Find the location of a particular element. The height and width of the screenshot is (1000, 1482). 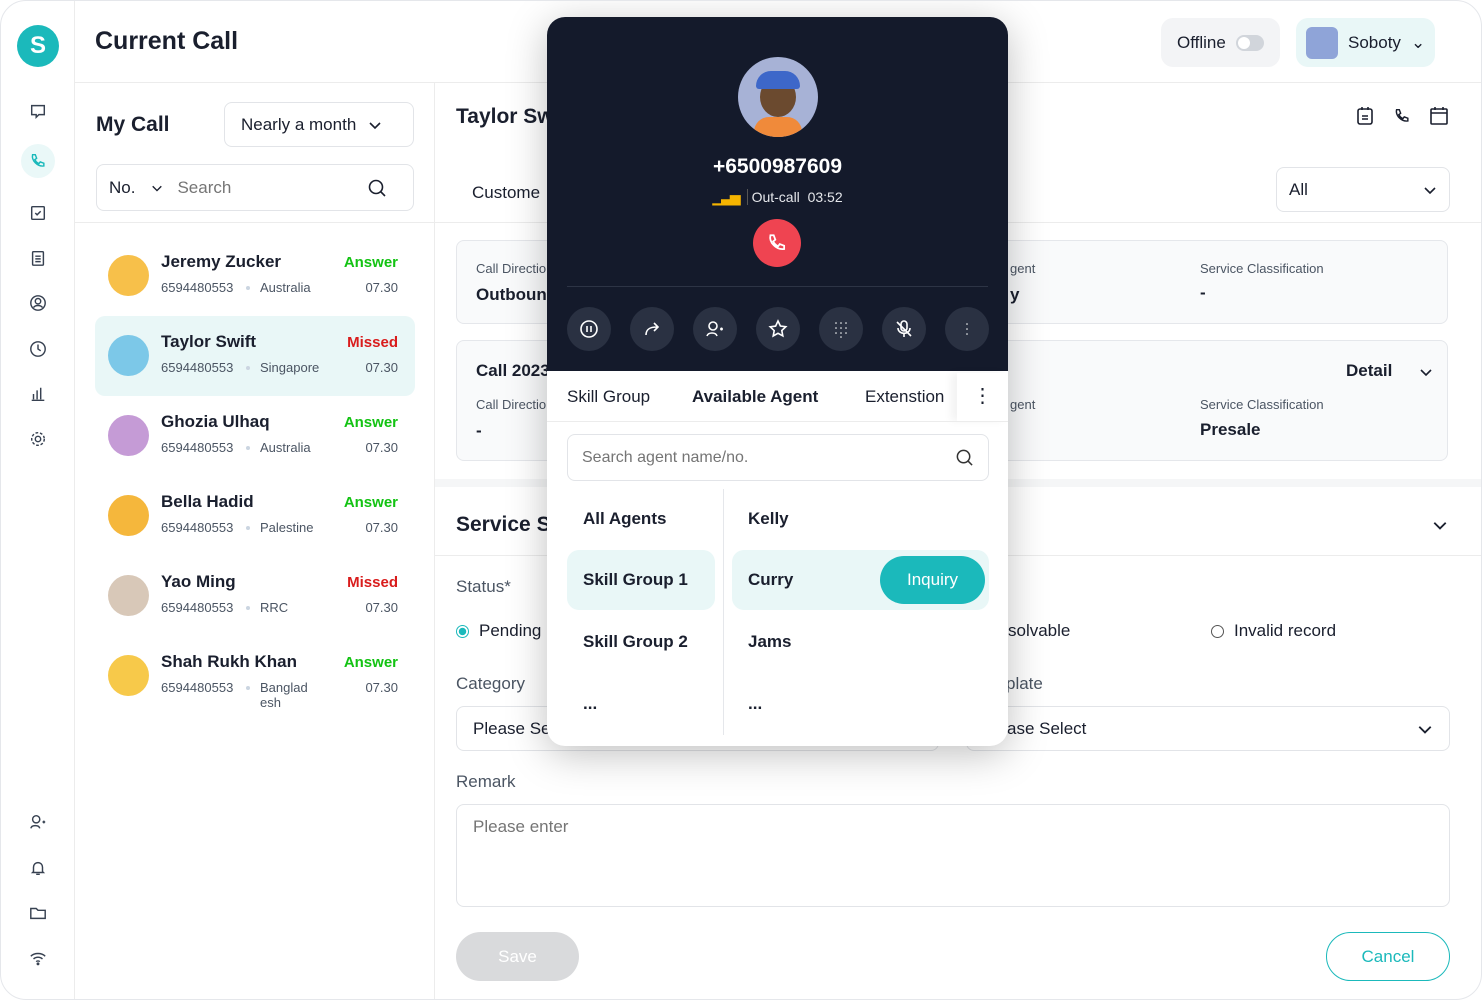

agent-item: Curry Inquiry is located at coordinates (860, 580).